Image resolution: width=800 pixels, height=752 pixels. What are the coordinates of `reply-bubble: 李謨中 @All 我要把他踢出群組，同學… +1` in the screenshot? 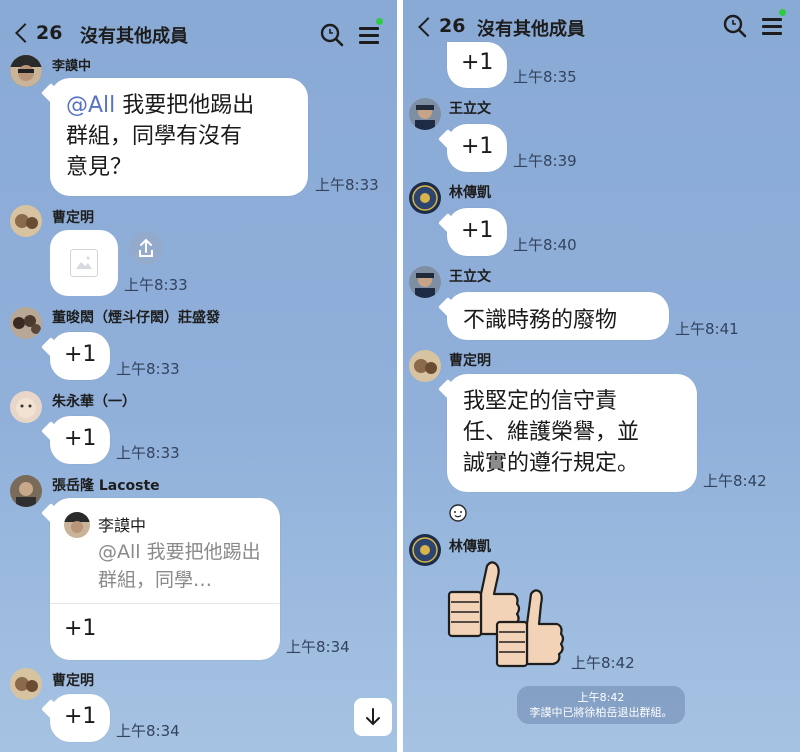 It's located at (160, 579).